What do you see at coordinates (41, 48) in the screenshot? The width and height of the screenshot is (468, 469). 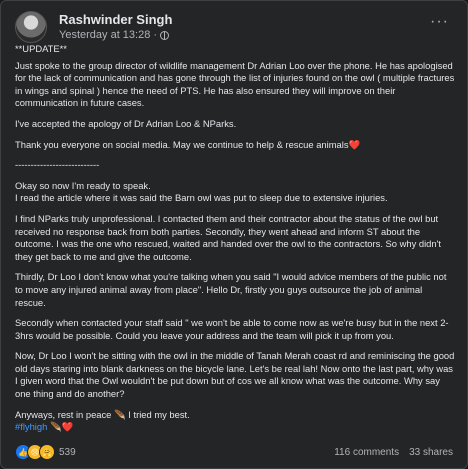 I see `post-paragraph: **UPDATE**` at bounding box center [41, 48].